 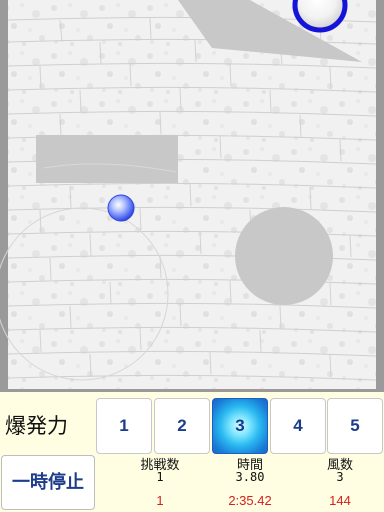 What do you see at coordinates (340, 477) in the screenshot?
I see `wind-value: 3` at bounding box center [340, 477].